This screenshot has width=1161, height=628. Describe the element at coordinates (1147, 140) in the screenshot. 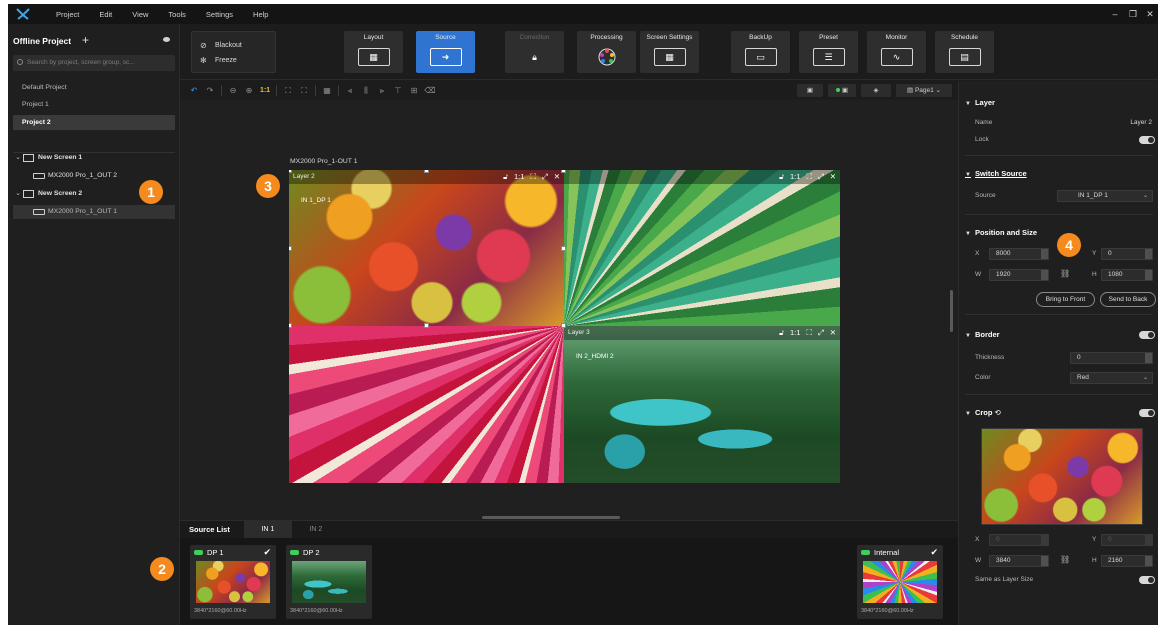

I see `lock-toggle` at that location.